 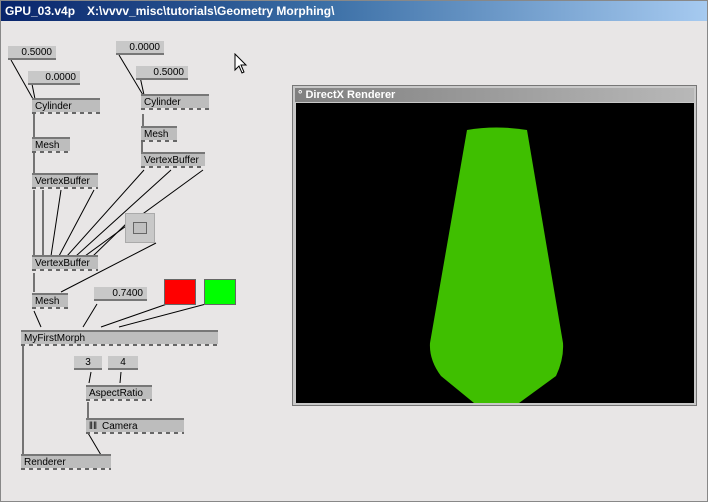 What do you see at coordinates (40, 11) in the screenshot?
I see `patch-file-name: GPU_03.v4p` at bounding box center [40, 11].